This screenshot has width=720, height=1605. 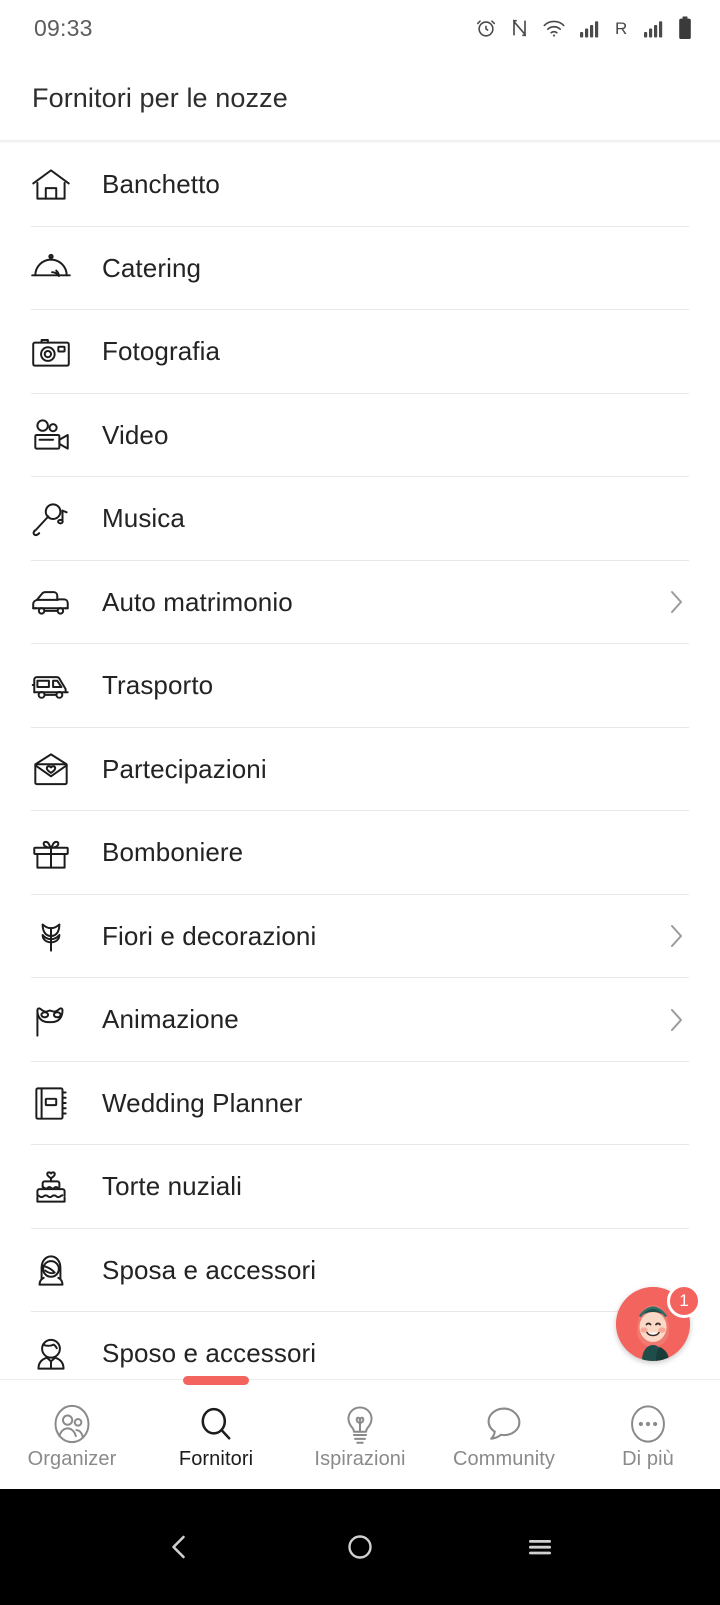 I want to click on svg-text: R, so click(x=621, y=28).